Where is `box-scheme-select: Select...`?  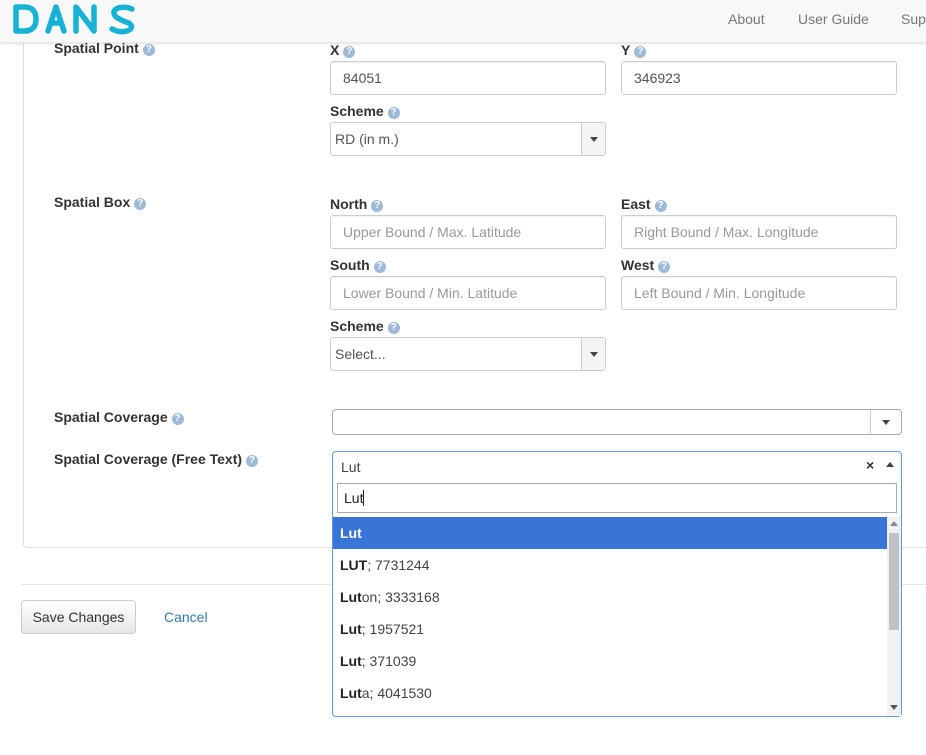 box-scheme-select: Select... is located at coordinates (468, 354).